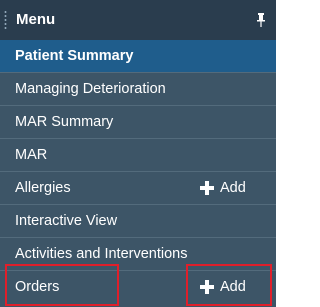 The height and width of the screenshot is (307, 320). Describe the element at coordinates (64, 122) in the screenshot. I see `menu-item-label: MAR Summary` at that location.